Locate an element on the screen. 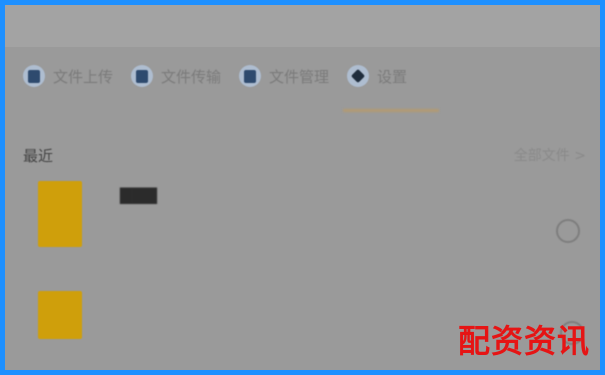  toolbar-item-label: 文件传输 is located at coordinates (191, 76).